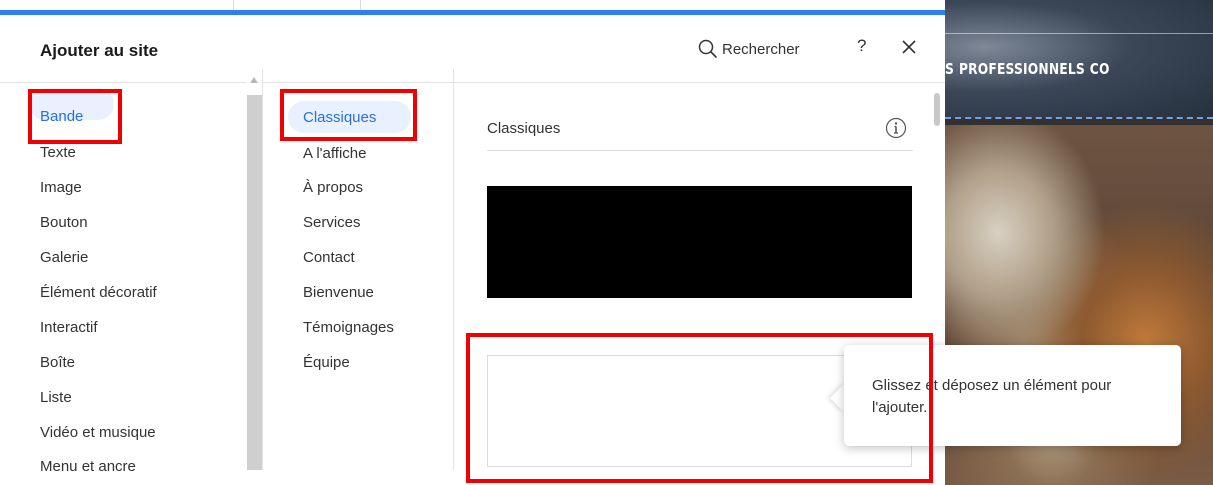 Image resolution: width=1213 pixels, height=485 pixels. Describe the element at coordinates (99, 50) in the screenshot. I see `panel-title: Ajouter au site` at that location.